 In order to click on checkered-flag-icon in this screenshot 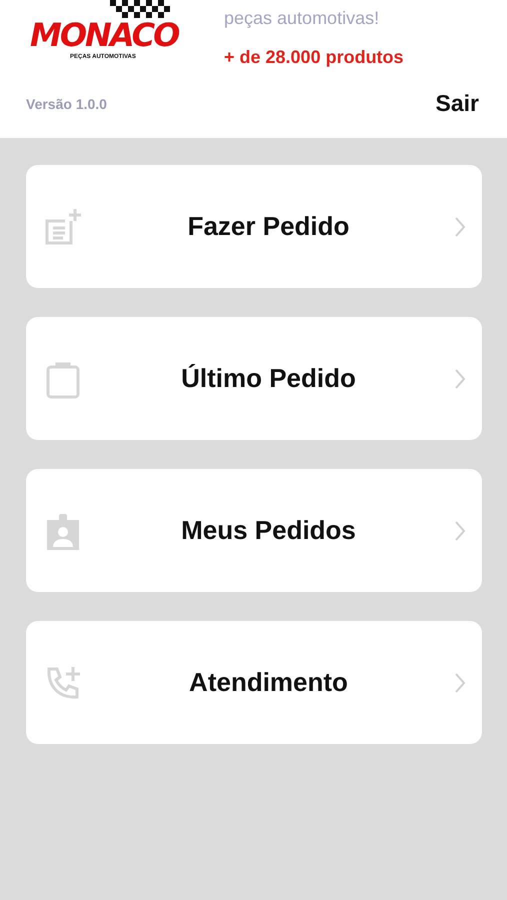, I will do `click(140, 9)`.